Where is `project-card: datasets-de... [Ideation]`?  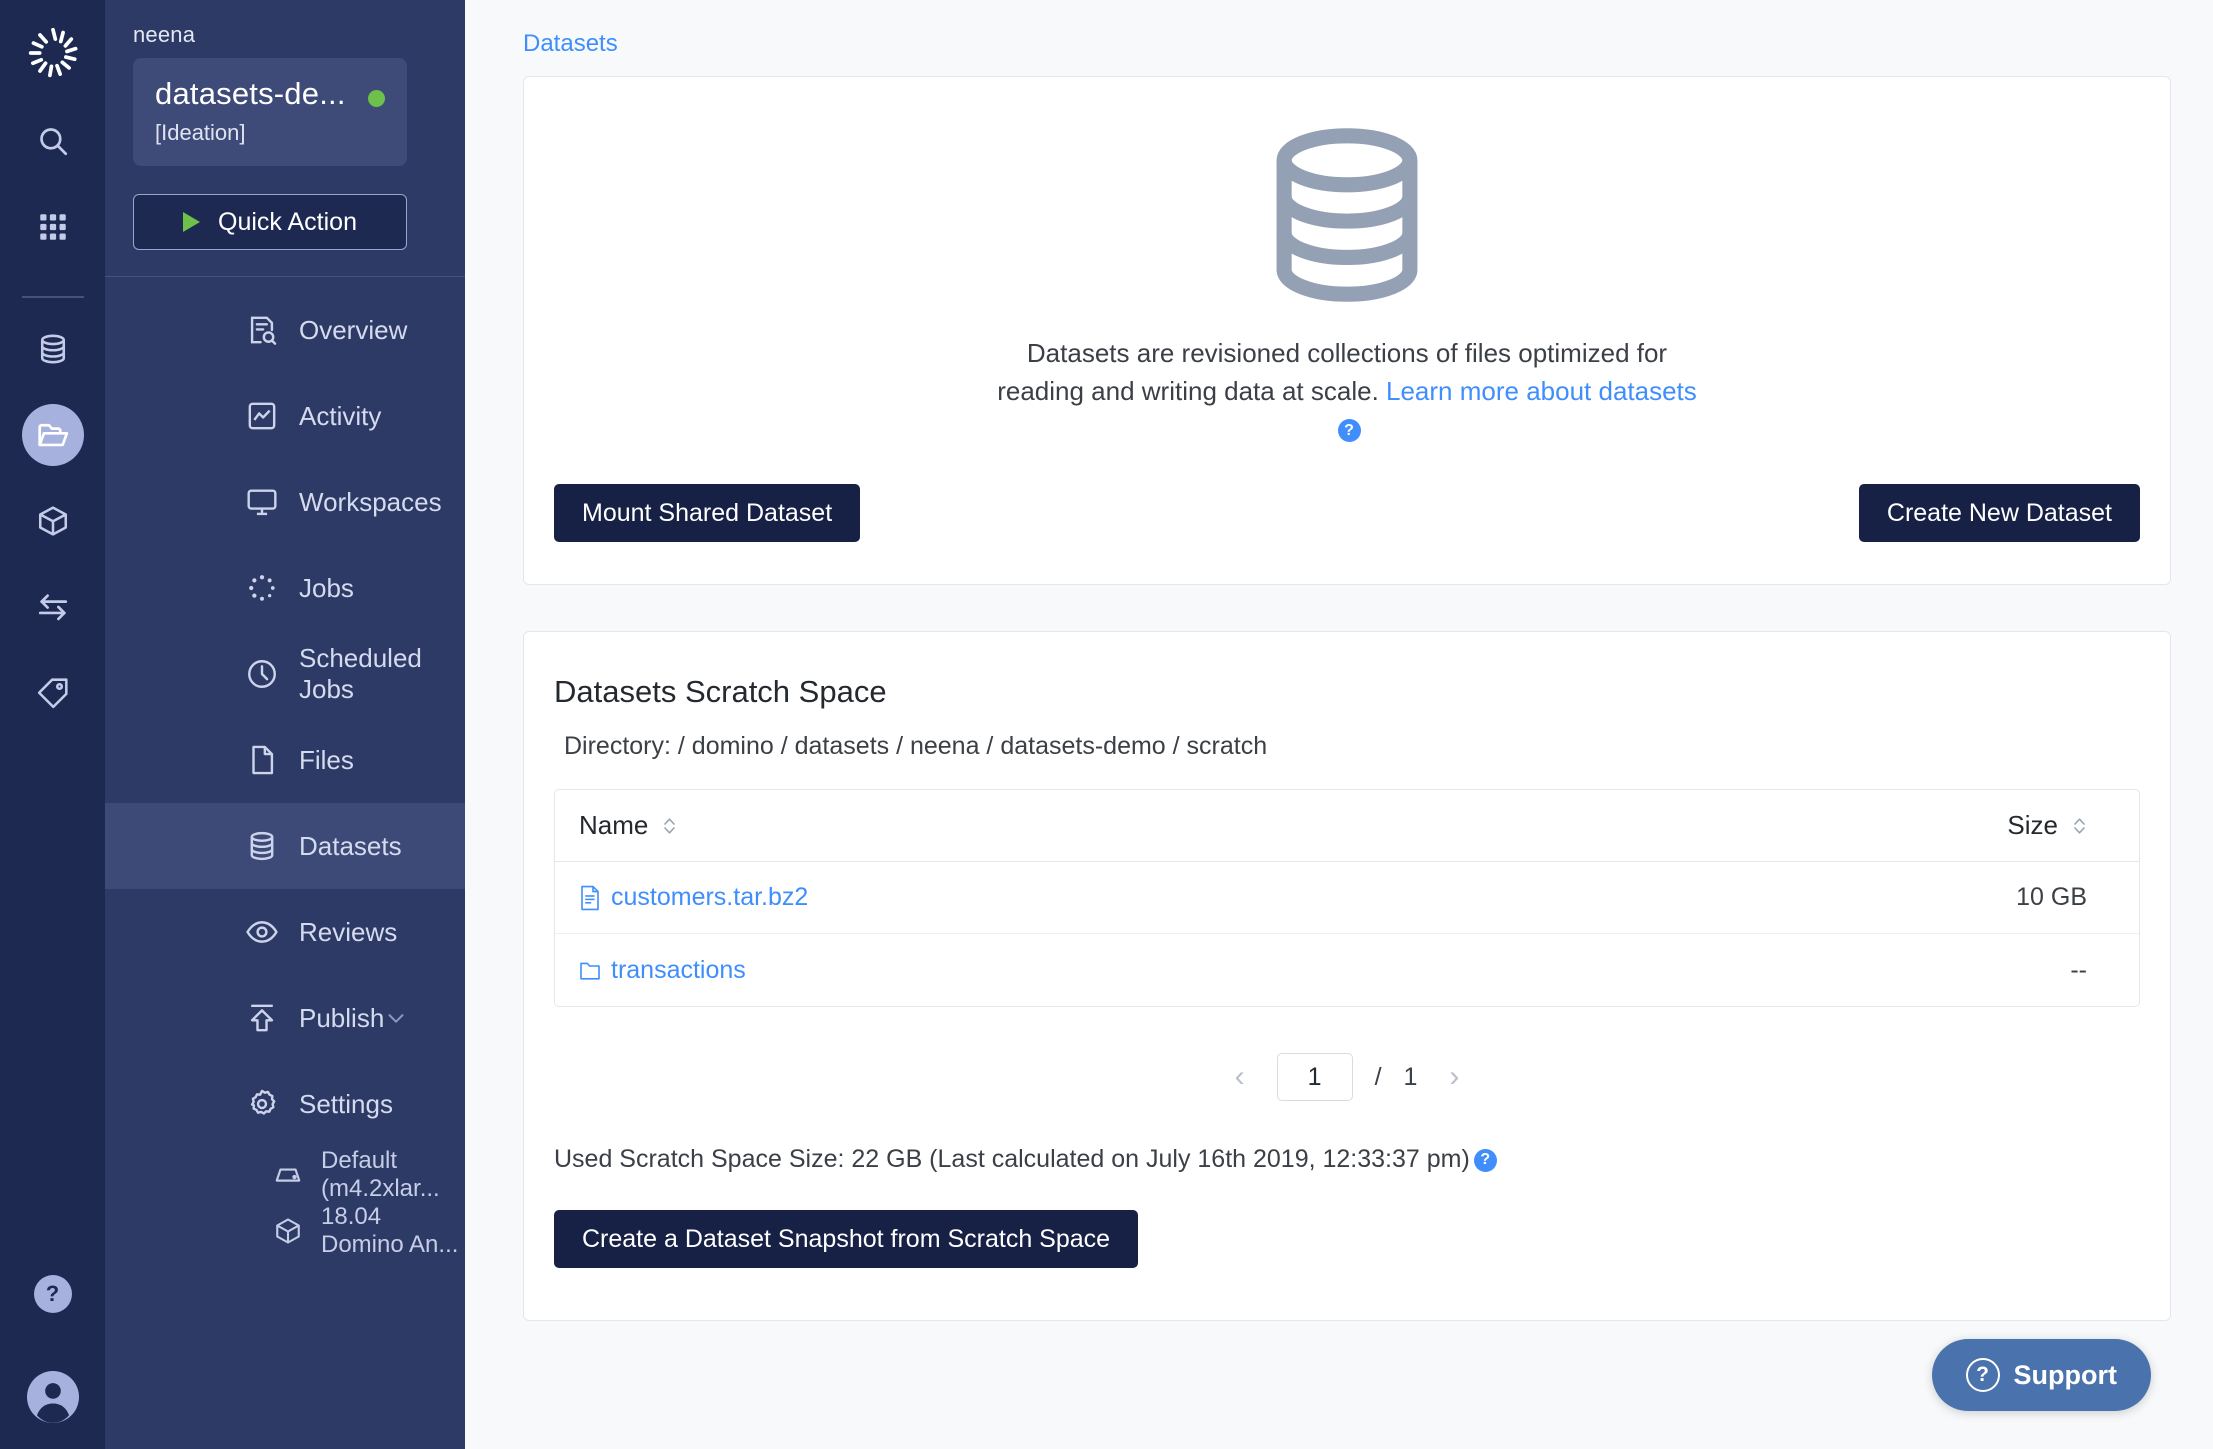
project-card: datasets-de... [Ideation] is located at coordinates (270, 112).